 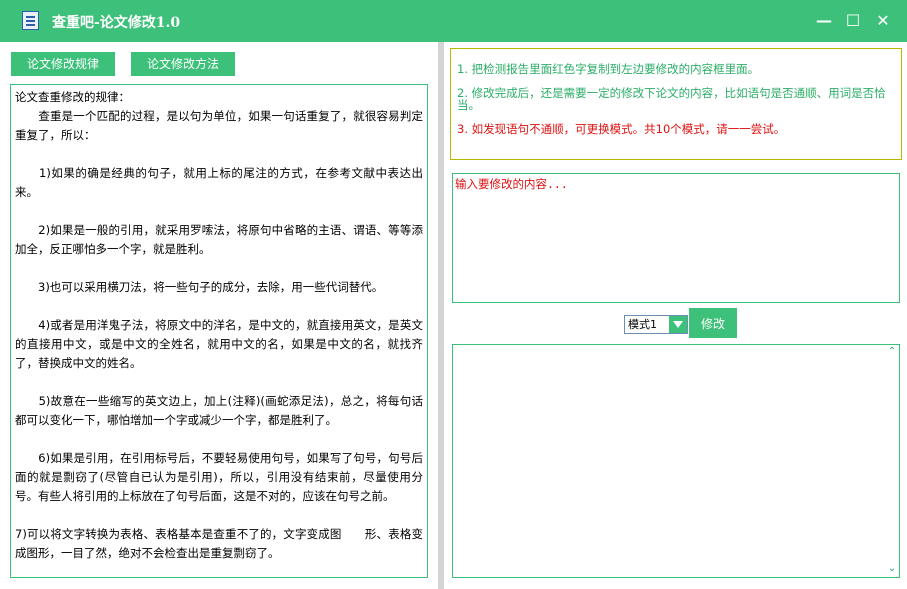 What do you see at coordinates (183, 64) in the screenshot?
I see `methods-button: 论文修改方法` at bounding box center [183, 64].